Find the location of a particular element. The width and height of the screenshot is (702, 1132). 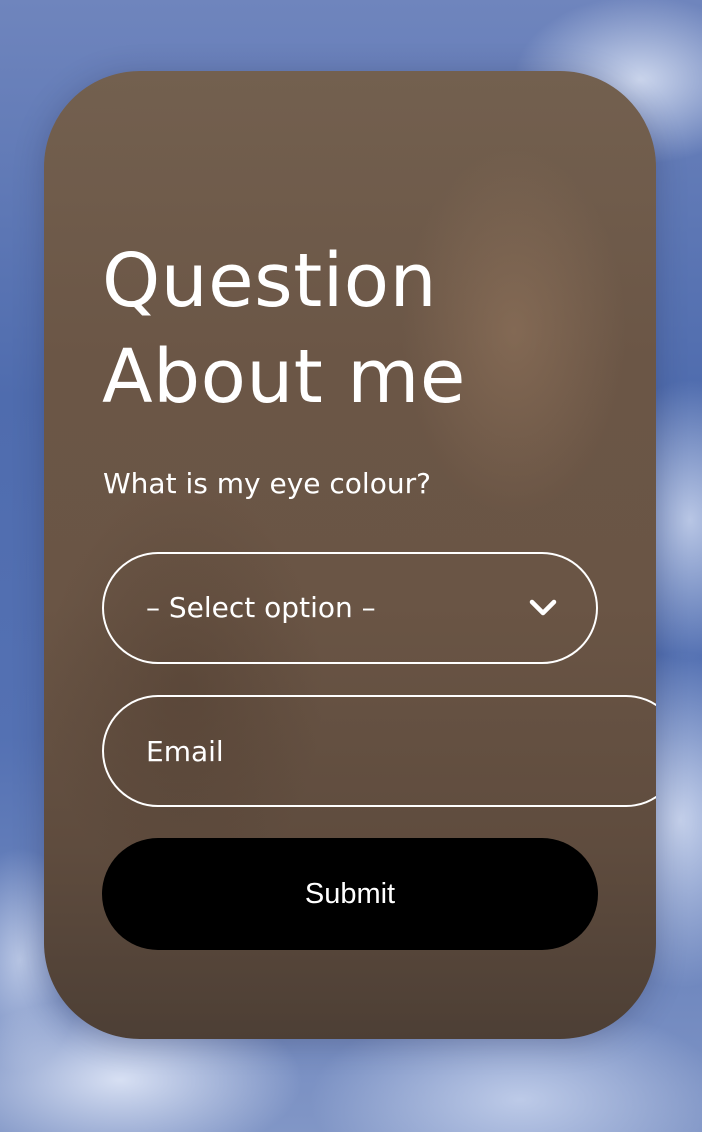

submit-button: Submit is located at coordinates (350, 894).